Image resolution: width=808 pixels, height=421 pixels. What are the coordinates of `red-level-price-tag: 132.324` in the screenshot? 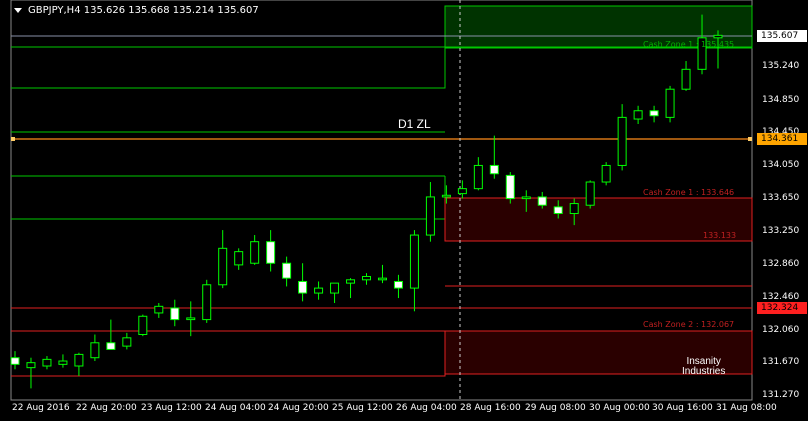 It's located at (782, 308).